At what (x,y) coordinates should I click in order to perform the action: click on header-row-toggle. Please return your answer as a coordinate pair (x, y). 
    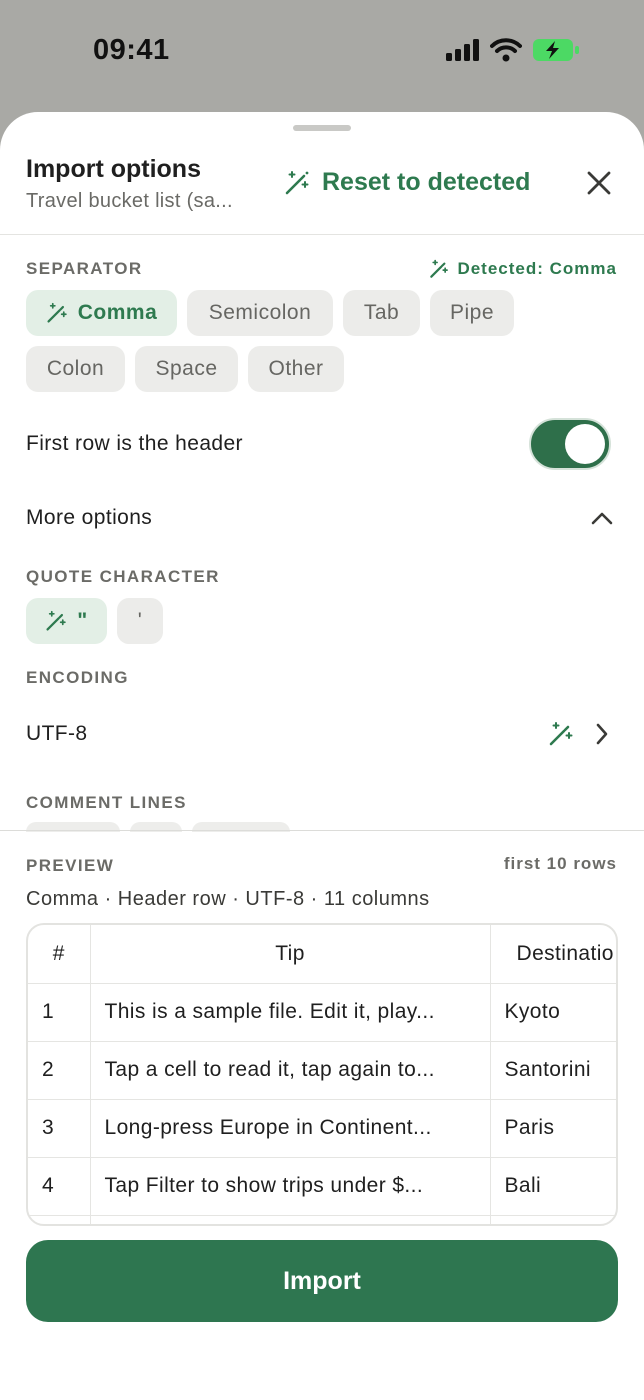
    Looking at the image, I should click on (570, 444).